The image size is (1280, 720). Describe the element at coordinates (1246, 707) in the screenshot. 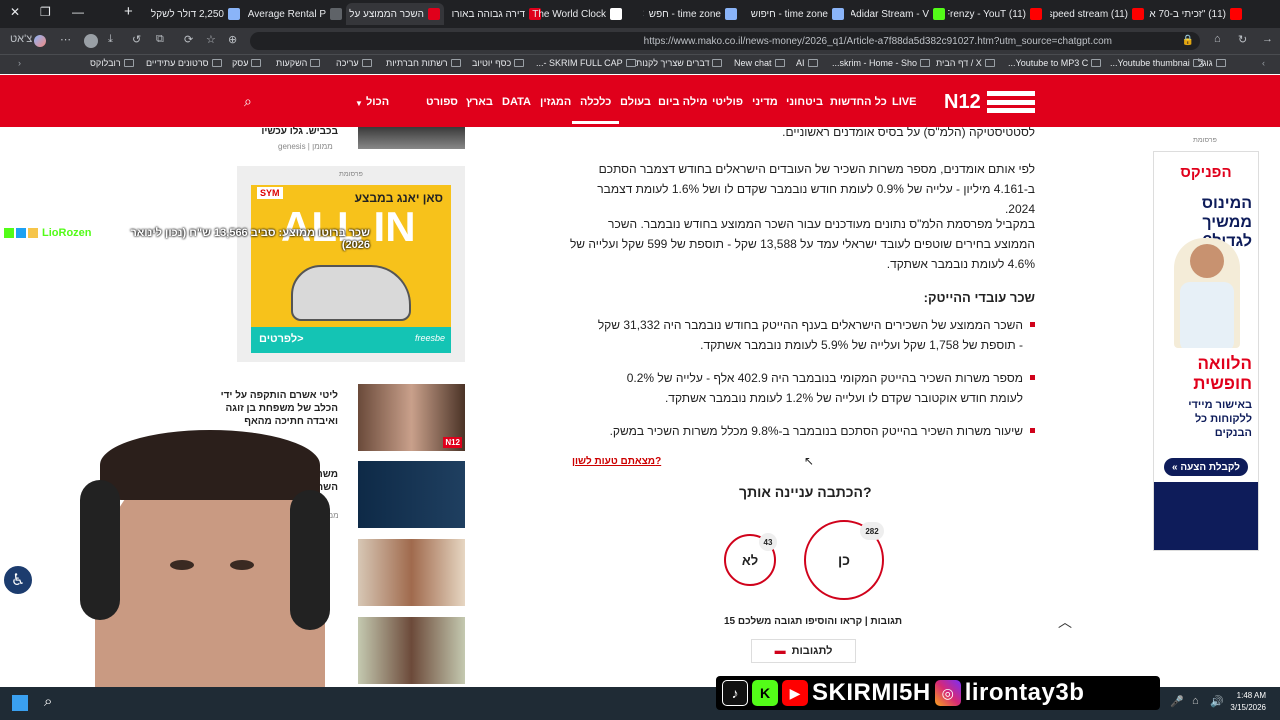

I see `clock-date: 3/15/2026` at that location.